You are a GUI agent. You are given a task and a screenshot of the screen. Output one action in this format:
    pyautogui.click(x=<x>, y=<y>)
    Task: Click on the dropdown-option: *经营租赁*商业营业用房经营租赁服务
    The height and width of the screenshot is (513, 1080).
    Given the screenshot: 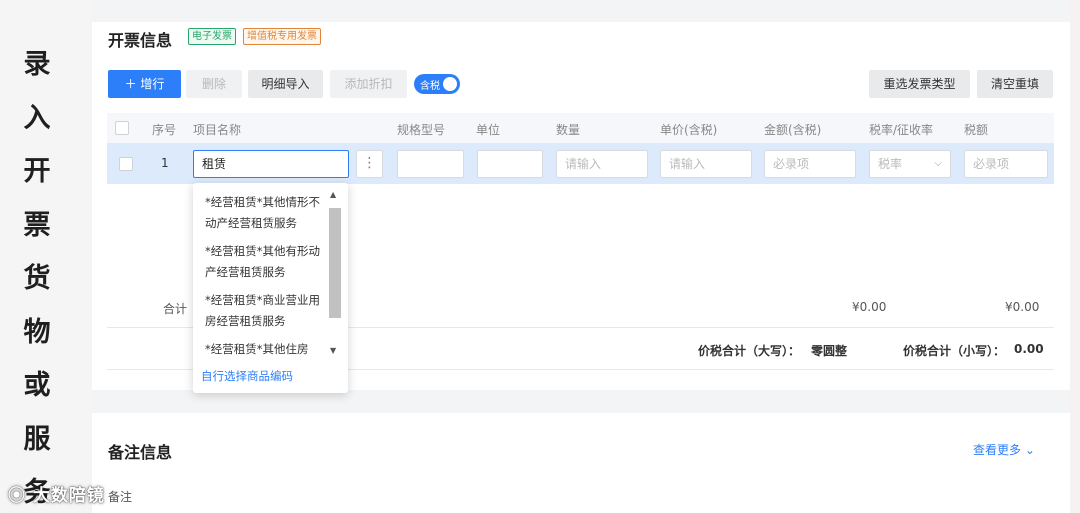 What is the action you would take?
    pyautogui.click(x=264, y=311)
    